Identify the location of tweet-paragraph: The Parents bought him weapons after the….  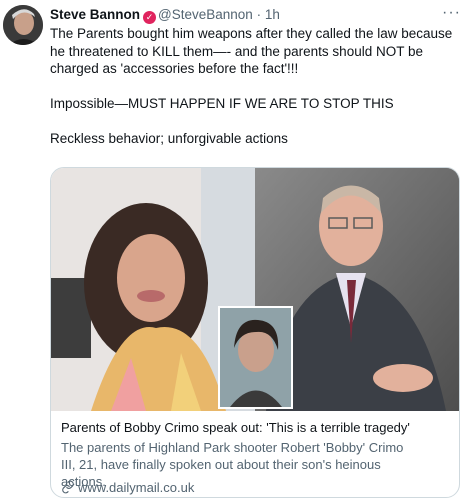
(251, 51).